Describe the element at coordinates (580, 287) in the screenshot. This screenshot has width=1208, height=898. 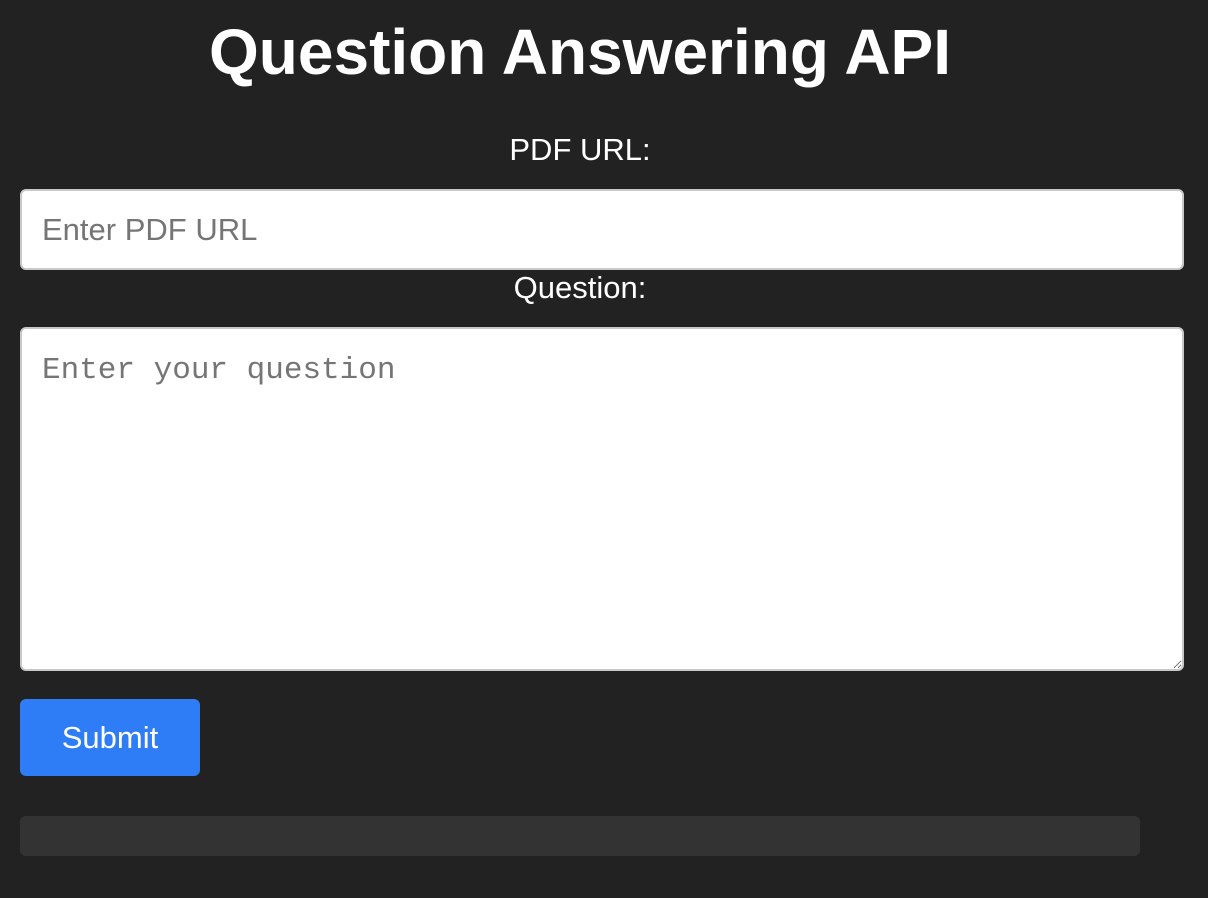
I see `question-label: Question:` at that location.